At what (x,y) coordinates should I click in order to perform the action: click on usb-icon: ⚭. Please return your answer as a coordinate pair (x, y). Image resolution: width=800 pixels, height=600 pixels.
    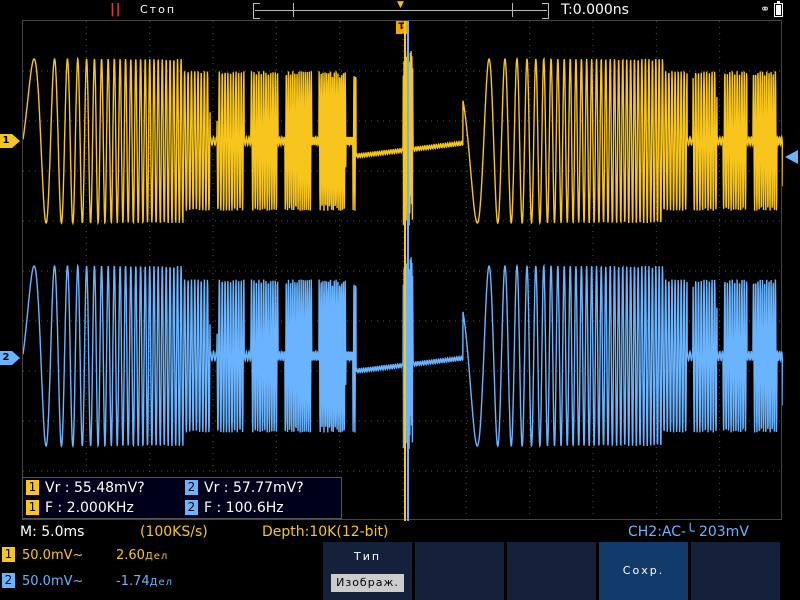
    Looking at the image, I should click on (765, 9).